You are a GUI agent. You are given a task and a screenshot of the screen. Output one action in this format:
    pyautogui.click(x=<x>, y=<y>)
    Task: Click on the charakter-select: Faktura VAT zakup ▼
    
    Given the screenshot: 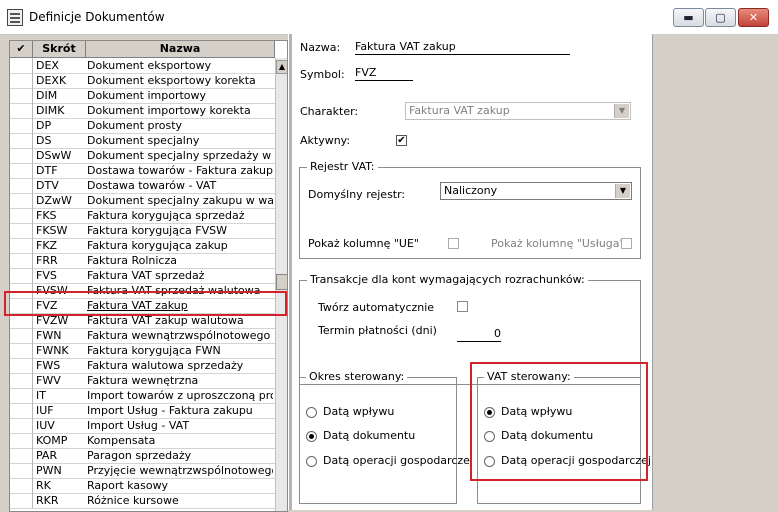 What is the action you would take?
    pyautogui.click(x=518, y=111)
    